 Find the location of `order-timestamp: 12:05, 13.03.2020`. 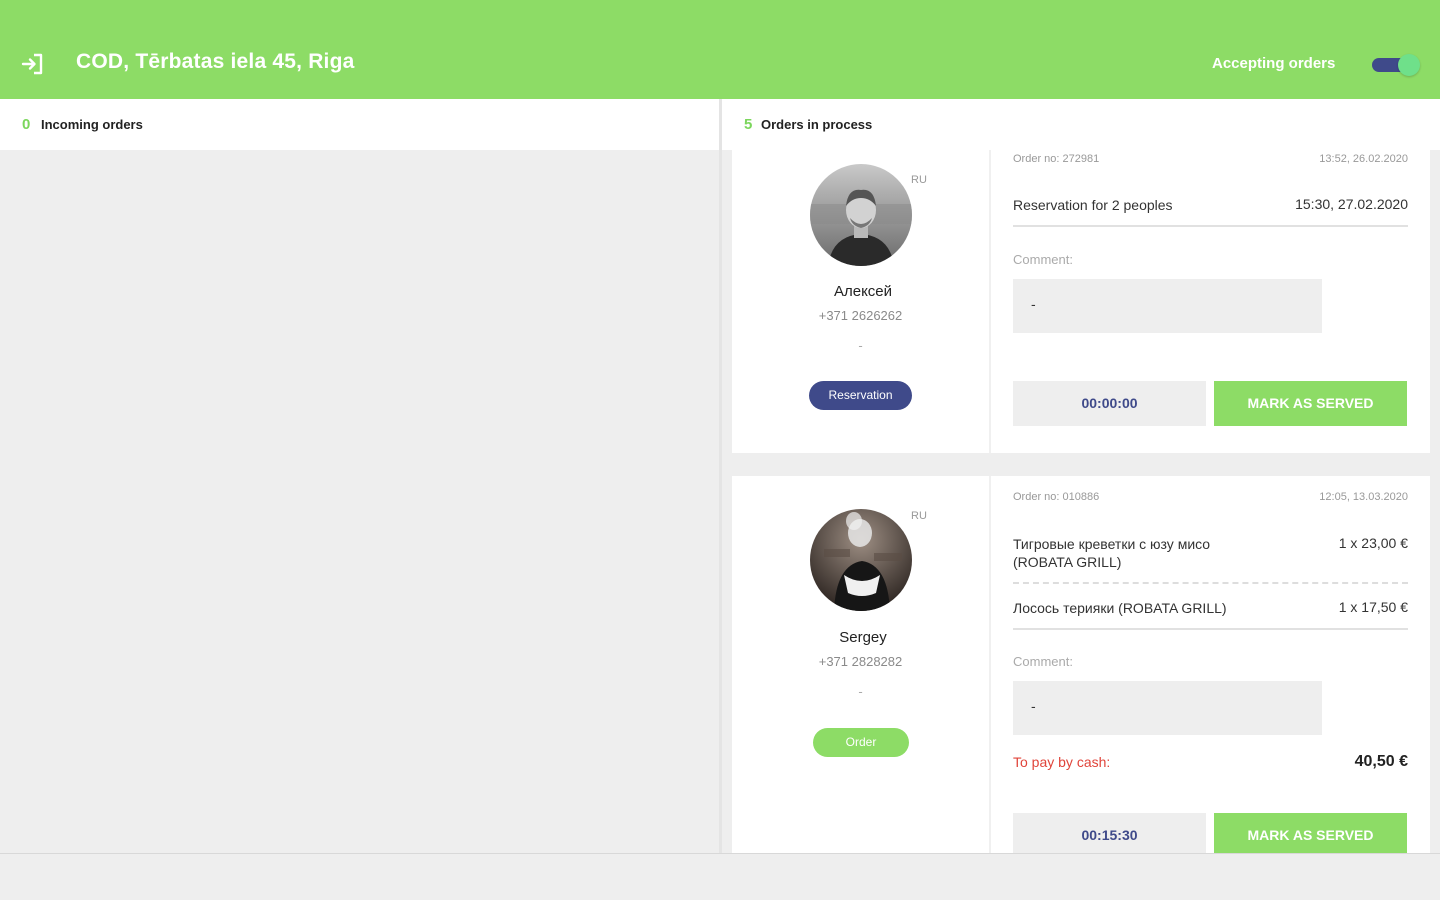

order-timestamp: 12:05, 13.03.2020 is located at coordinates (1363, 497).